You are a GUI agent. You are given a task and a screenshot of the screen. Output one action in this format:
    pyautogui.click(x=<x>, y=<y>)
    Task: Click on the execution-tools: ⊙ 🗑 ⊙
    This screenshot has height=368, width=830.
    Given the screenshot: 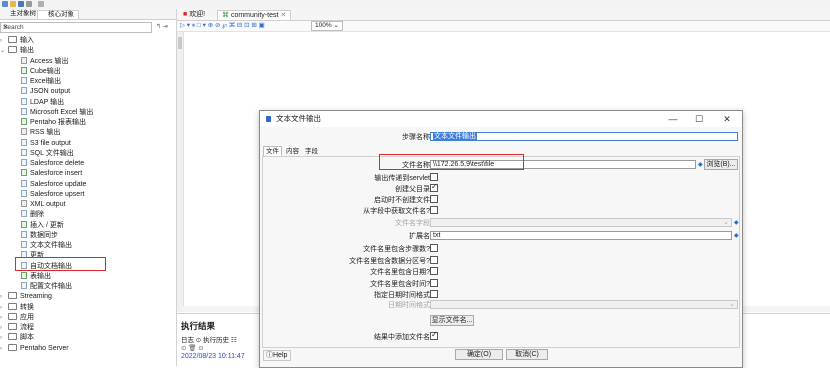 What is the action you would take?
    pyautogui.click(x=192, y=348)
    